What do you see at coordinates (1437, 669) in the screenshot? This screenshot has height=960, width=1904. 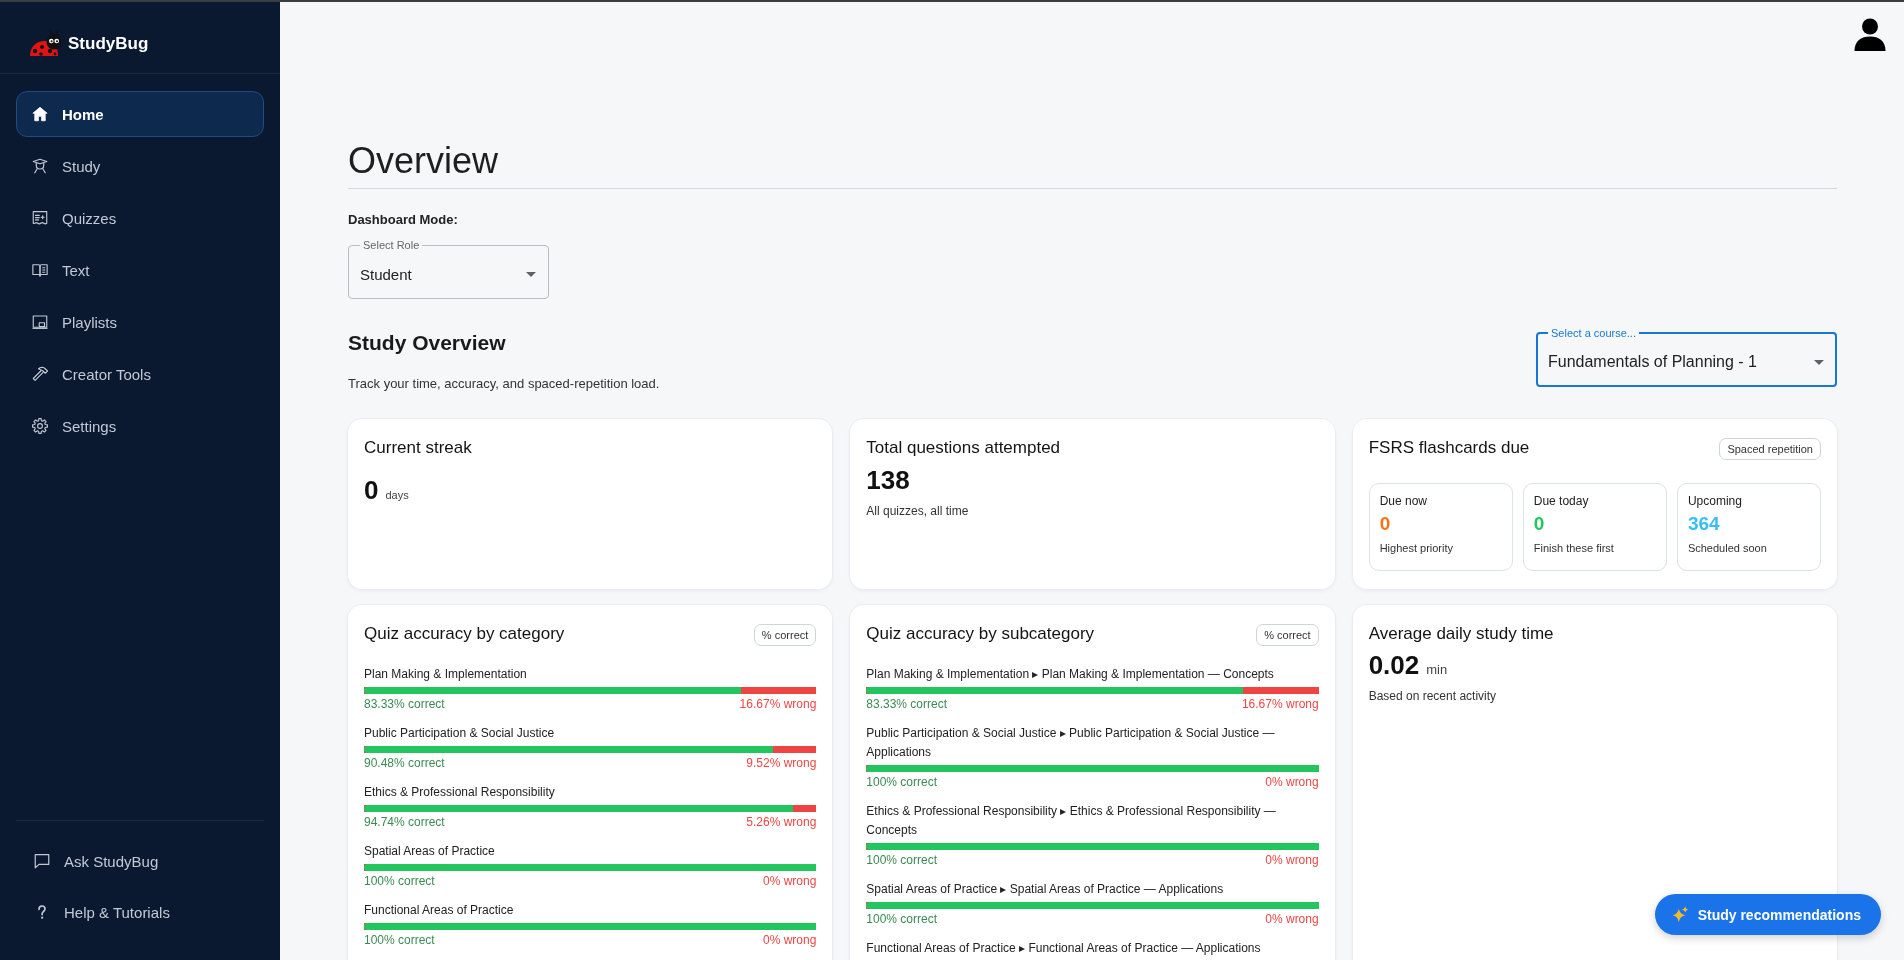 I see `stat-unit: min` at bounding box center [1437, 669].